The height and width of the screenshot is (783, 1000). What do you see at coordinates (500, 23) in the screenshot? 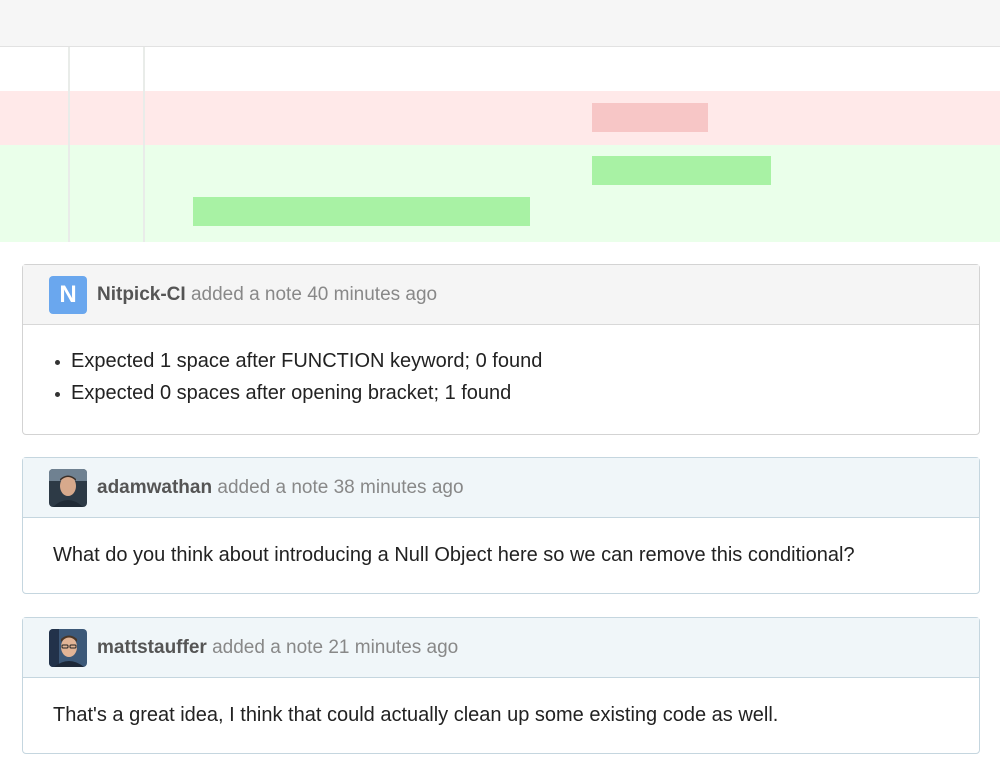
I see `top-bar` at bounding box center [500, 23].